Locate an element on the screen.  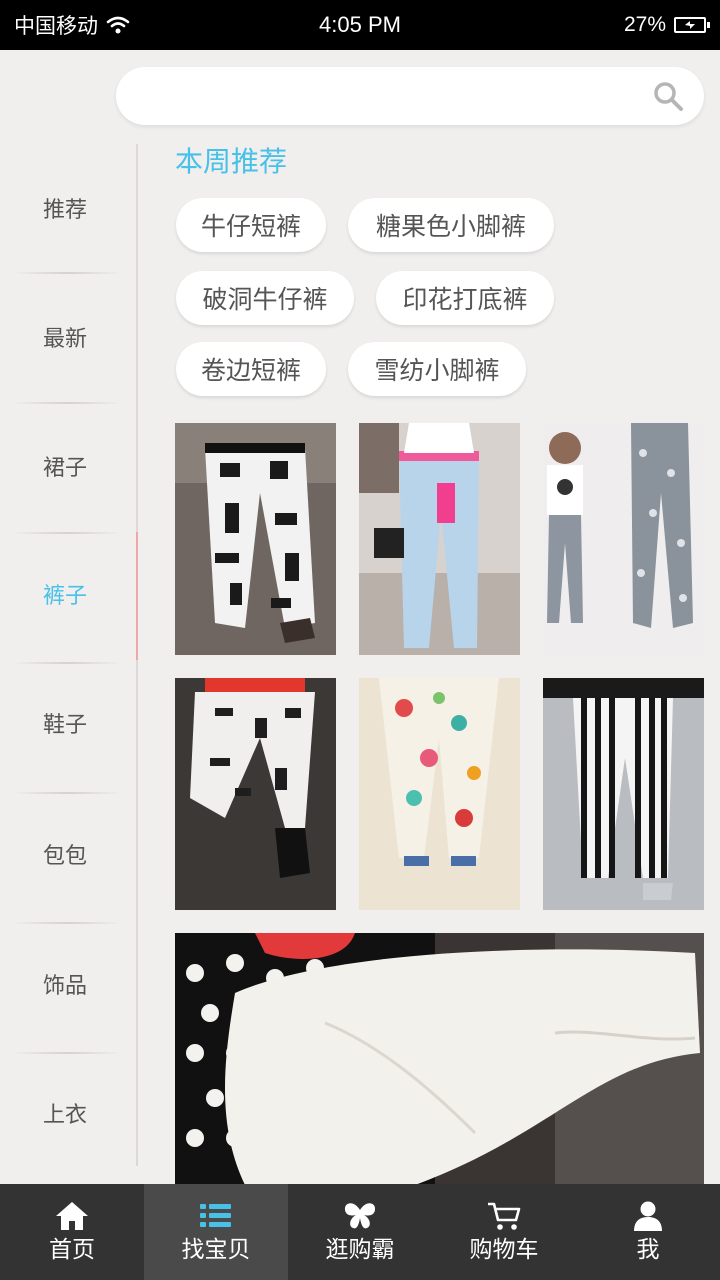
search-icon is located at coordinates (668, 96).